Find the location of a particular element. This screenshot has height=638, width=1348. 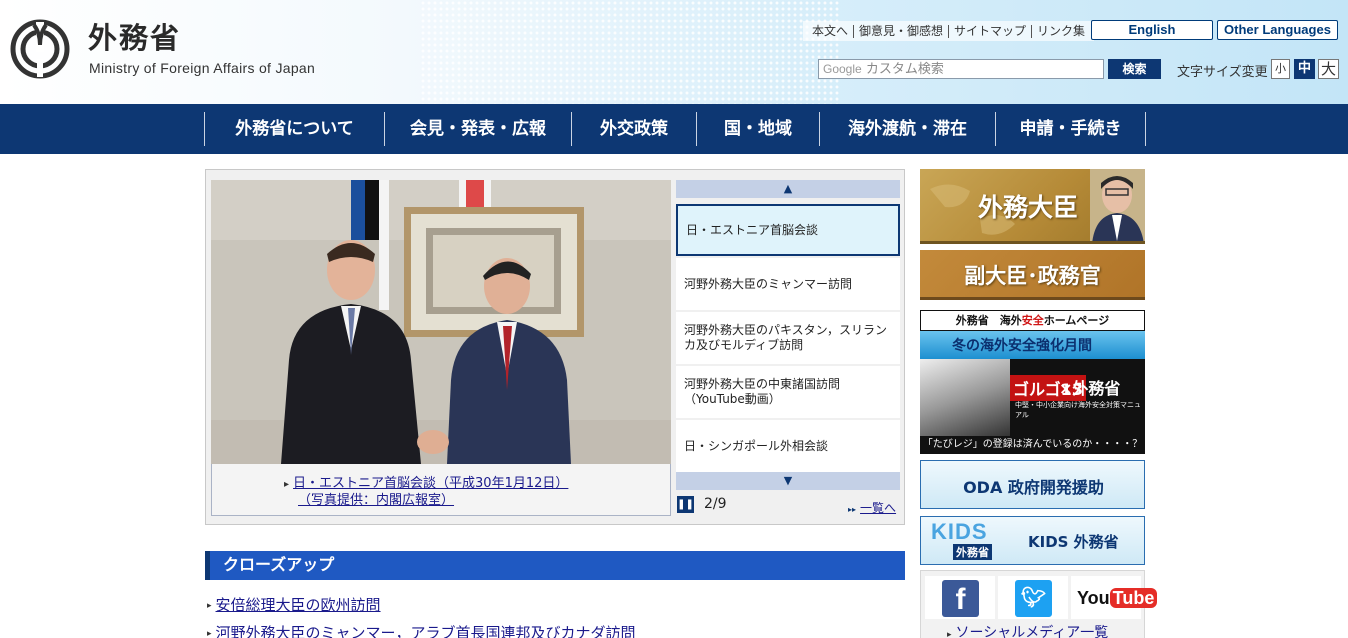

closeup-heading: クローズアップ is located at coordinates (555, 565).